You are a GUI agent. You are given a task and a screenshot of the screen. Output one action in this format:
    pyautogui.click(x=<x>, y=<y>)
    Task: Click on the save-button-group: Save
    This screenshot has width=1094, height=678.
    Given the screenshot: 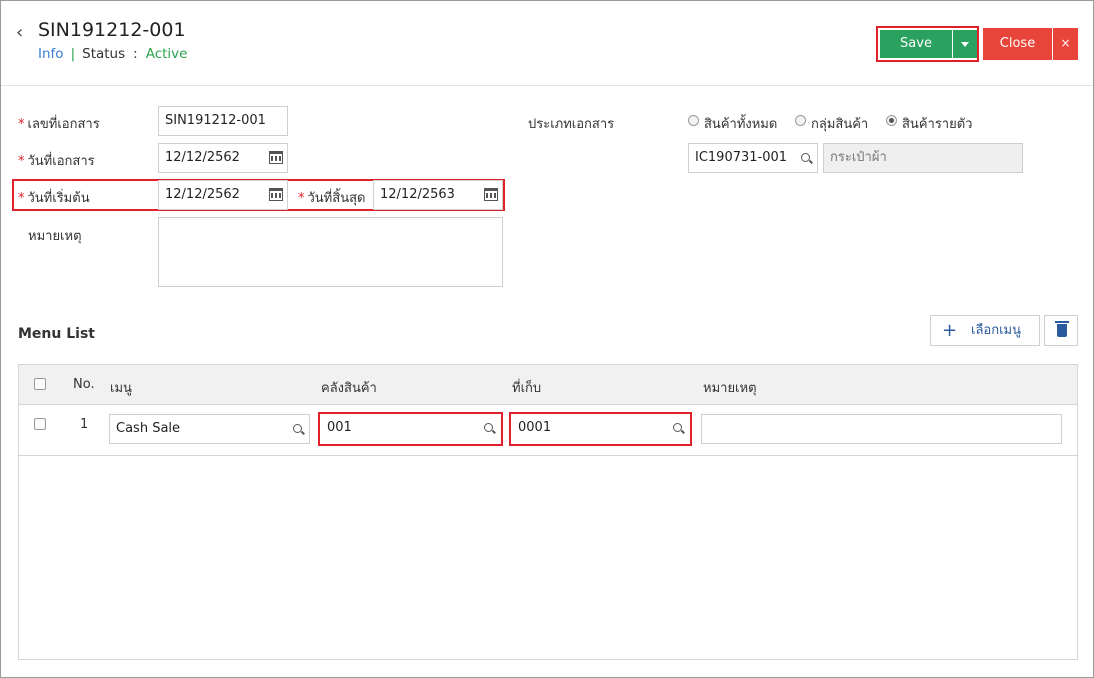 What is the action you would take?
    pyautogui.click(x=927, y=44)
    